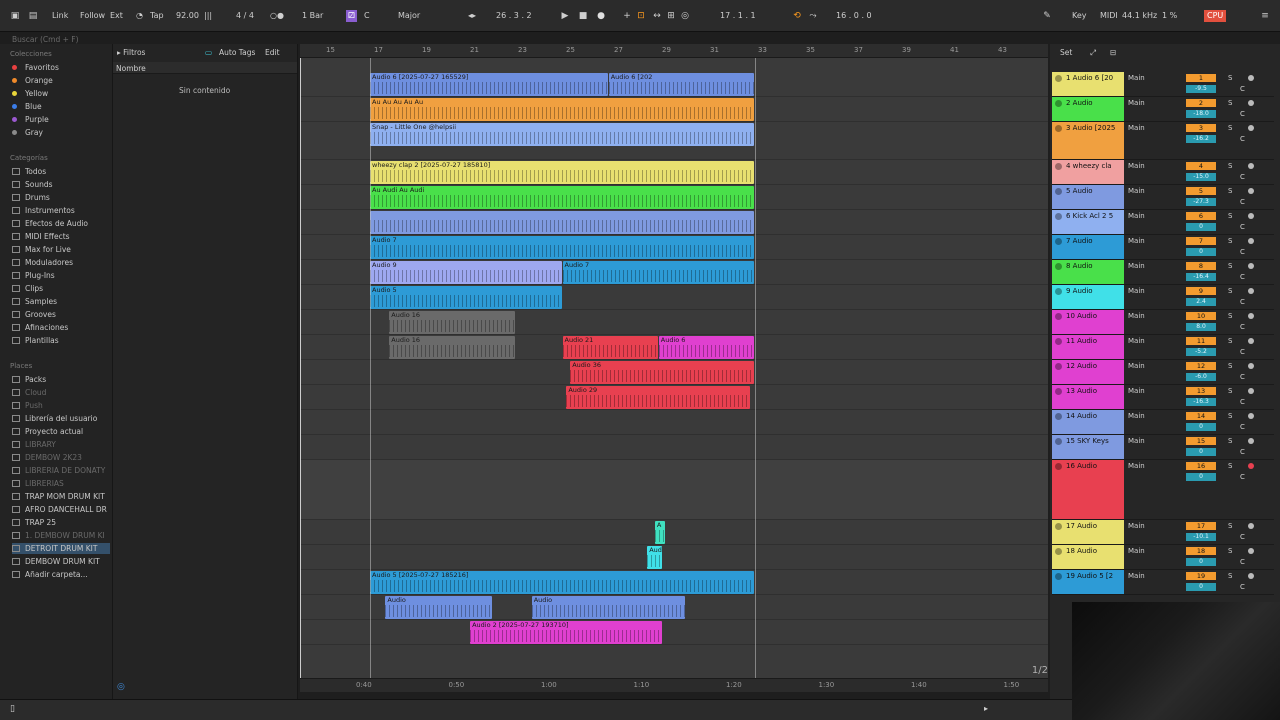  What do you see at coordinates (409, 16) in the screenshot?
I see `scale-select: Major` at bounding box center [409, 16].